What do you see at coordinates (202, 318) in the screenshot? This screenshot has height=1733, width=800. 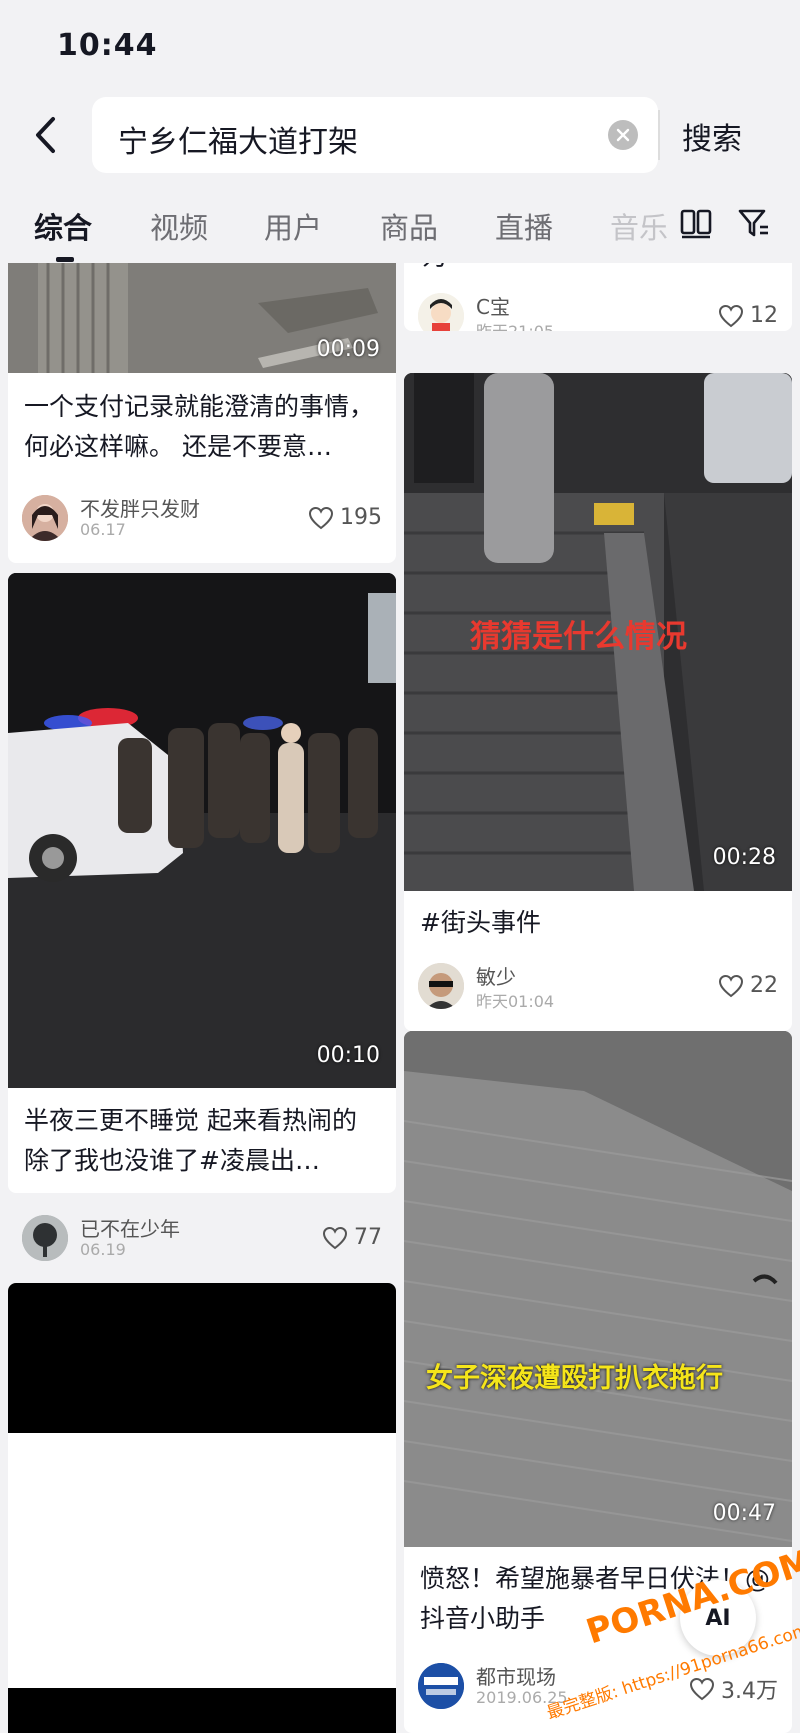 I see `video-thumbnail: 00:09` at bounding box center [202, 318].